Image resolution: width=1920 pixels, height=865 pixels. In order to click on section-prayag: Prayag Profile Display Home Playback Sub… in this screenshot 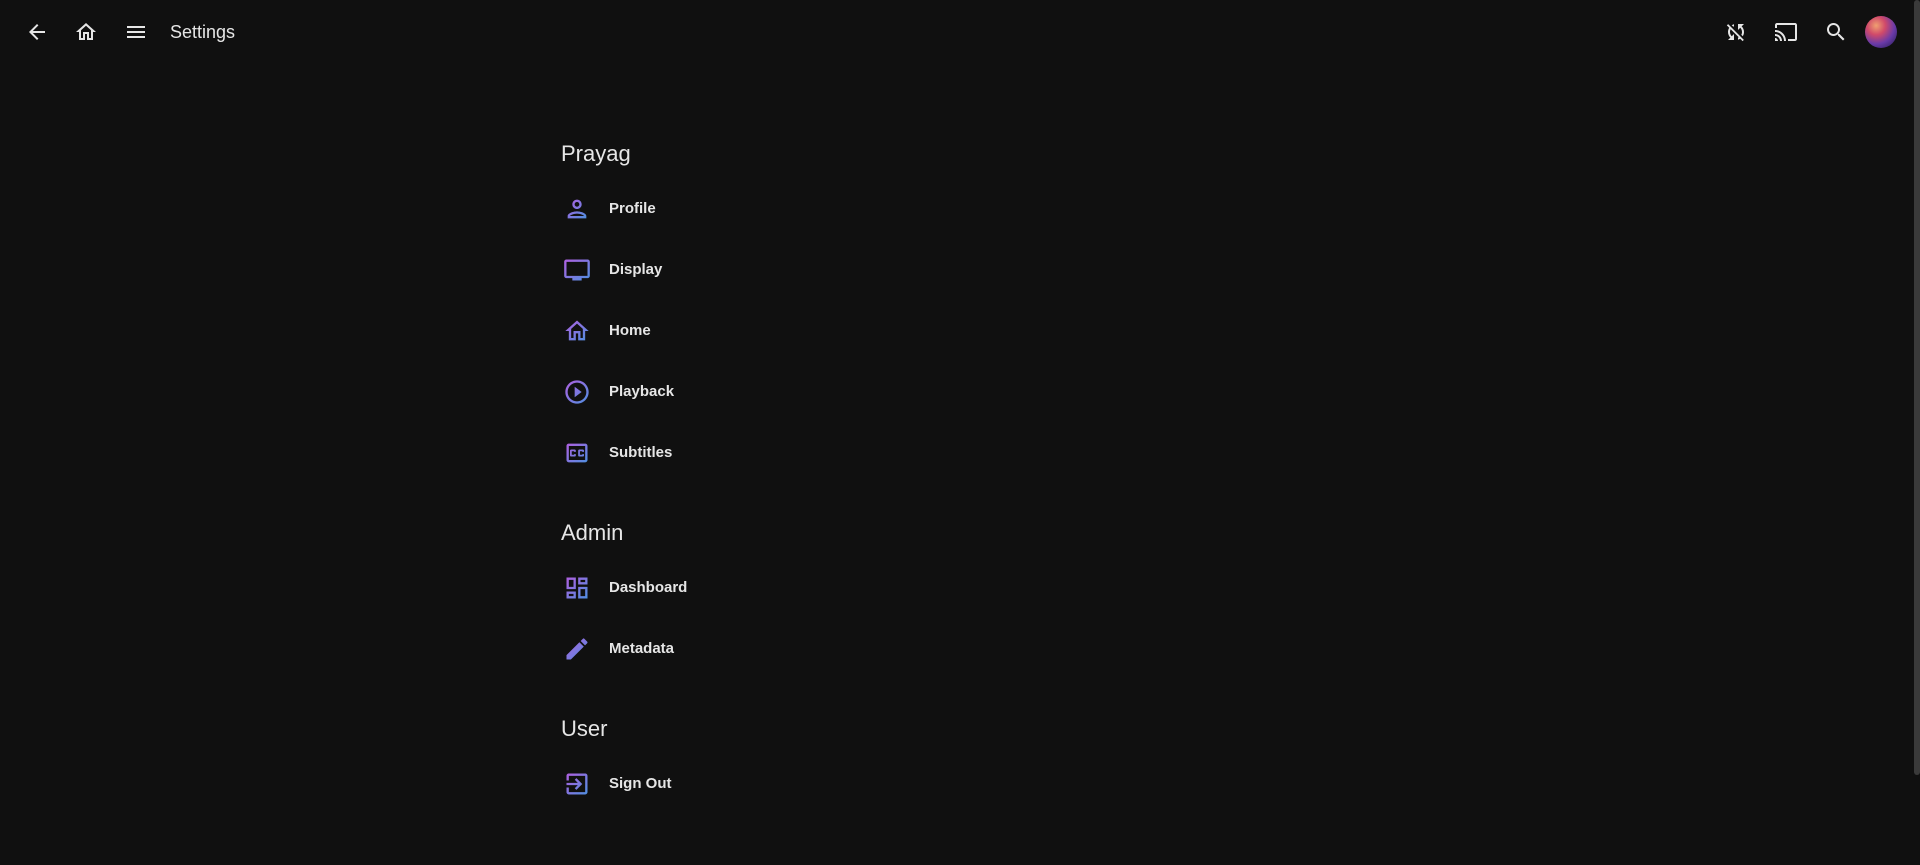, I will do `click(911, 306)`.